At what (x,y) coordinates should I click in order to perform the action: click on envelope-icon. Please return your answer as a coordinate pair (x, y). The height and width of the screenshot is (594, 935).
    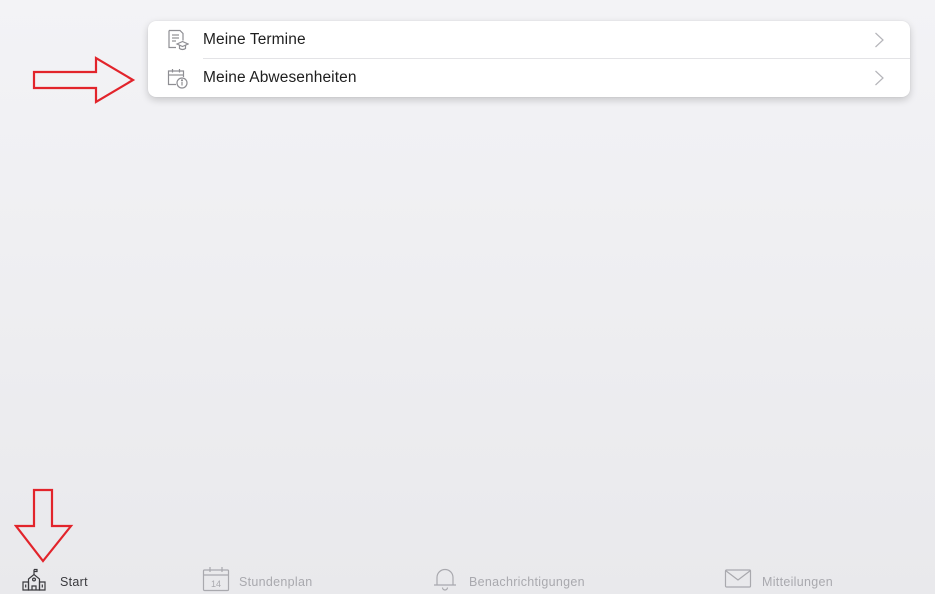
    Looking at the image, I should click on (738, 578).